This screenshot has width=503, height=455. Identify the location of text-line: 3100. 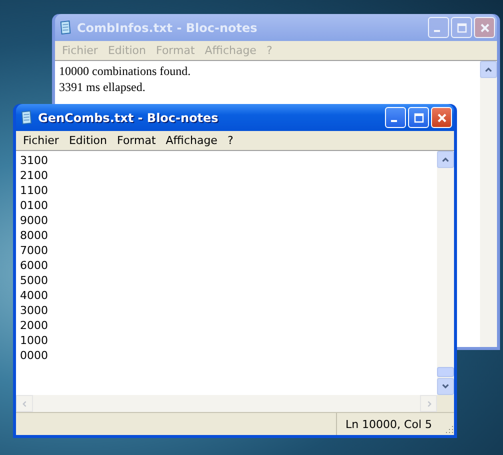
(34, 160).